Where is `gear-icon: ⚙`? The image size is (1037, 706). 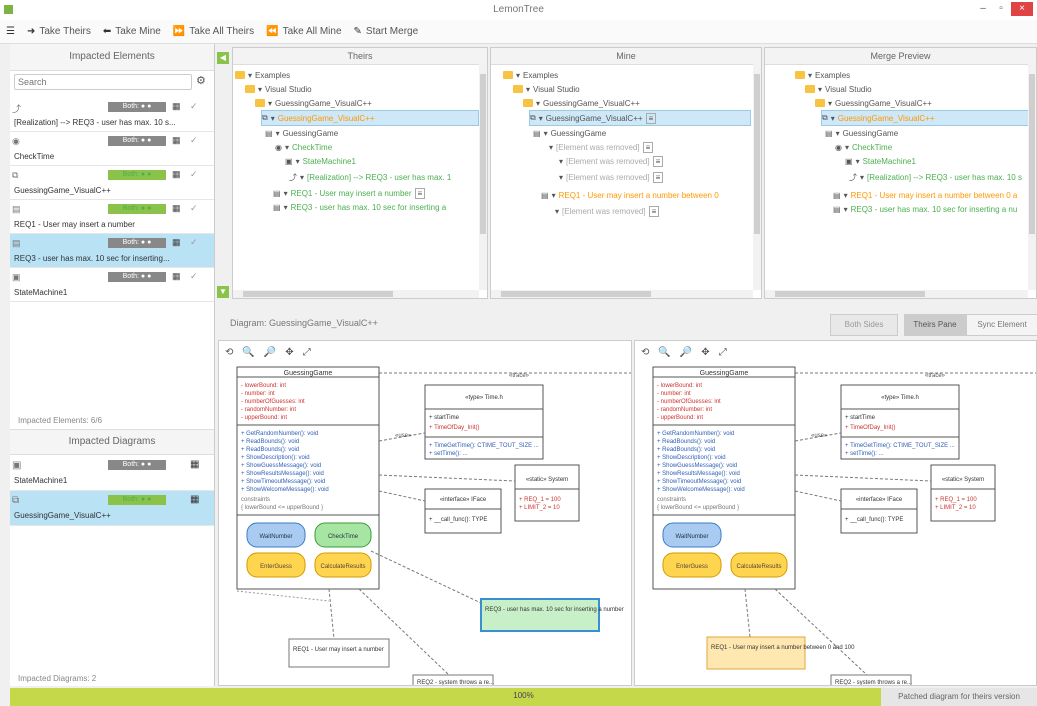 gear-icon: ⚙ is located at coordinates (201, 80).